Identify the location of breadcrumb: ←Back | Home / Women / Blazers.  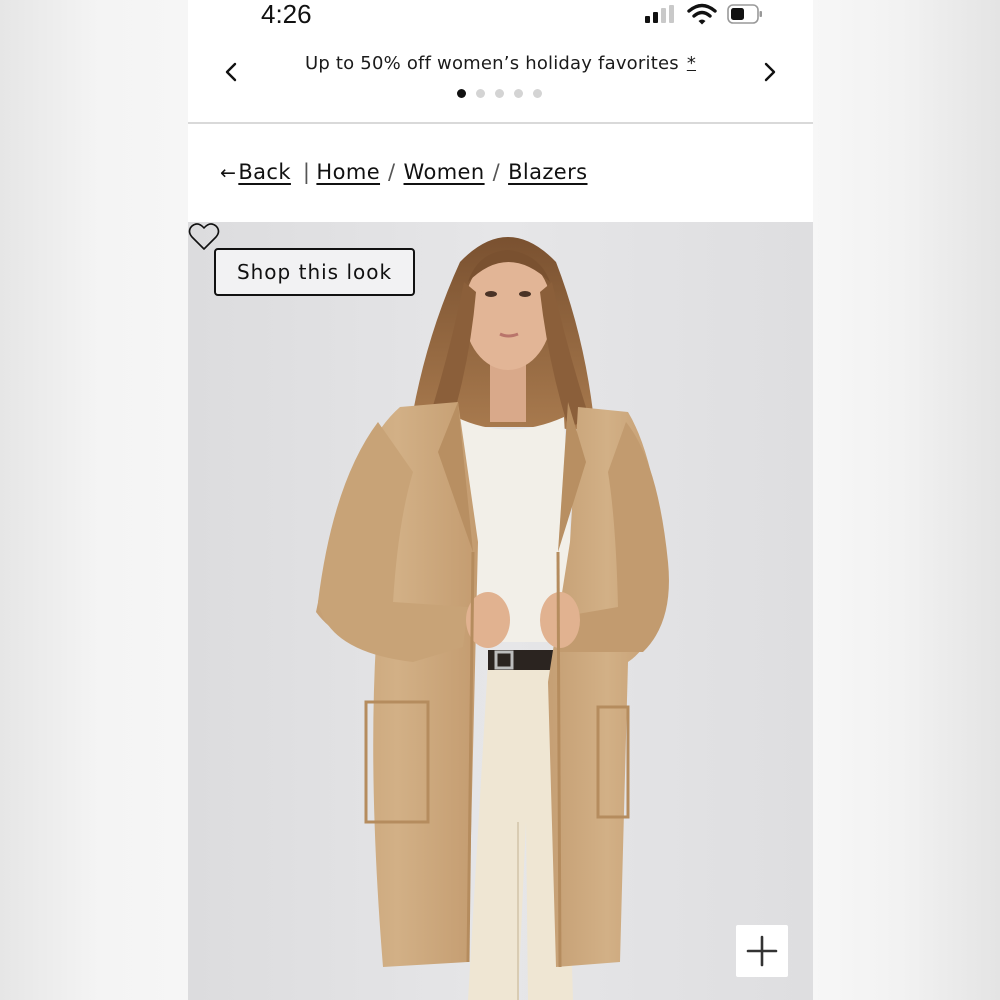
(404, 176).